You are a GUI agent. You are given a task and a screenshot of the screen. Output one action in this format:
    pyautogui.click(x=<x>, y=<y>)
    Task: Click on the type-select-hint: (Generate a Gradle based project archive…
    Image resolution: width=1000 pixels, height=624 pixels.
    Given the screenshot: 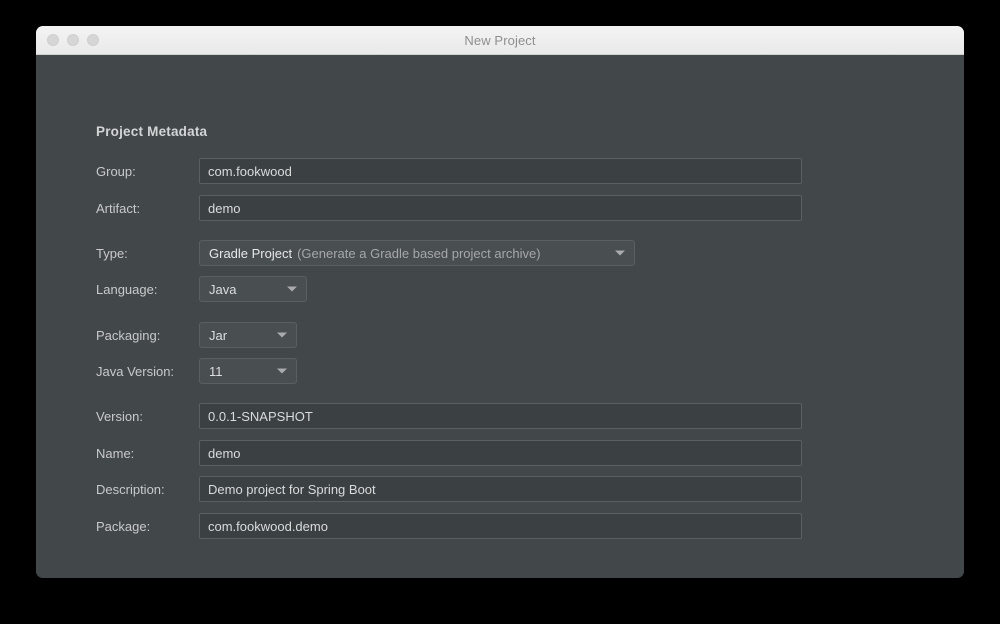 What is the action you would take?
    pyautogui.click(x=419, y=253)
    